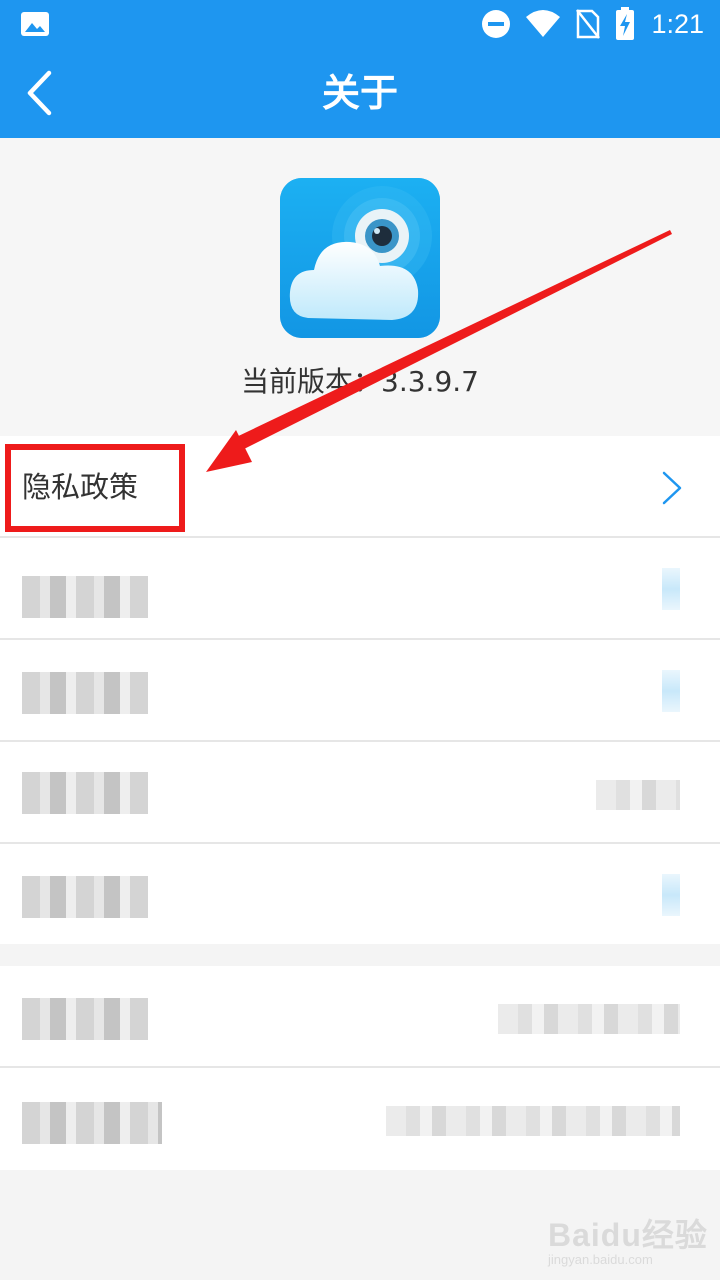 The image size is (720, 1280). I want to click on image-icon, so click(35, 24).